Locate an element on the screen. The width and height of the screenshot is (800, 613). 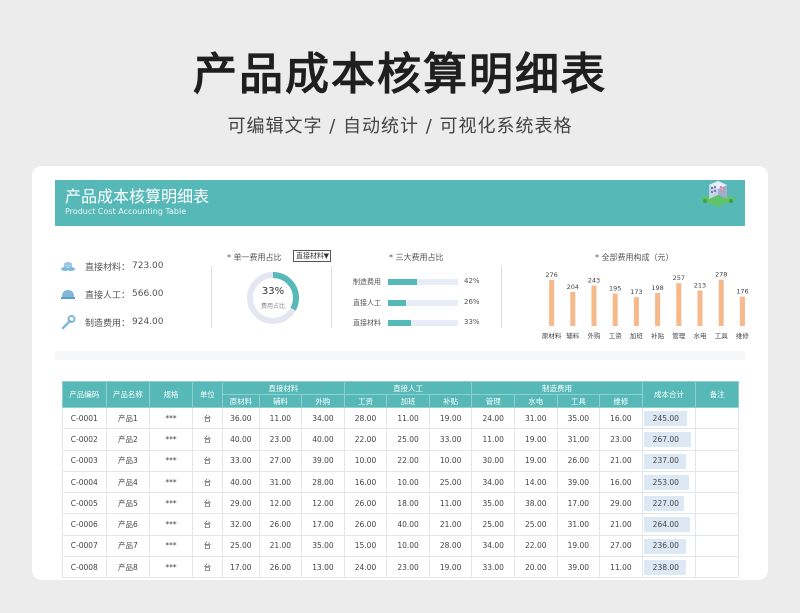
cell-code: C-0006 is located at coordinates (84, 524).